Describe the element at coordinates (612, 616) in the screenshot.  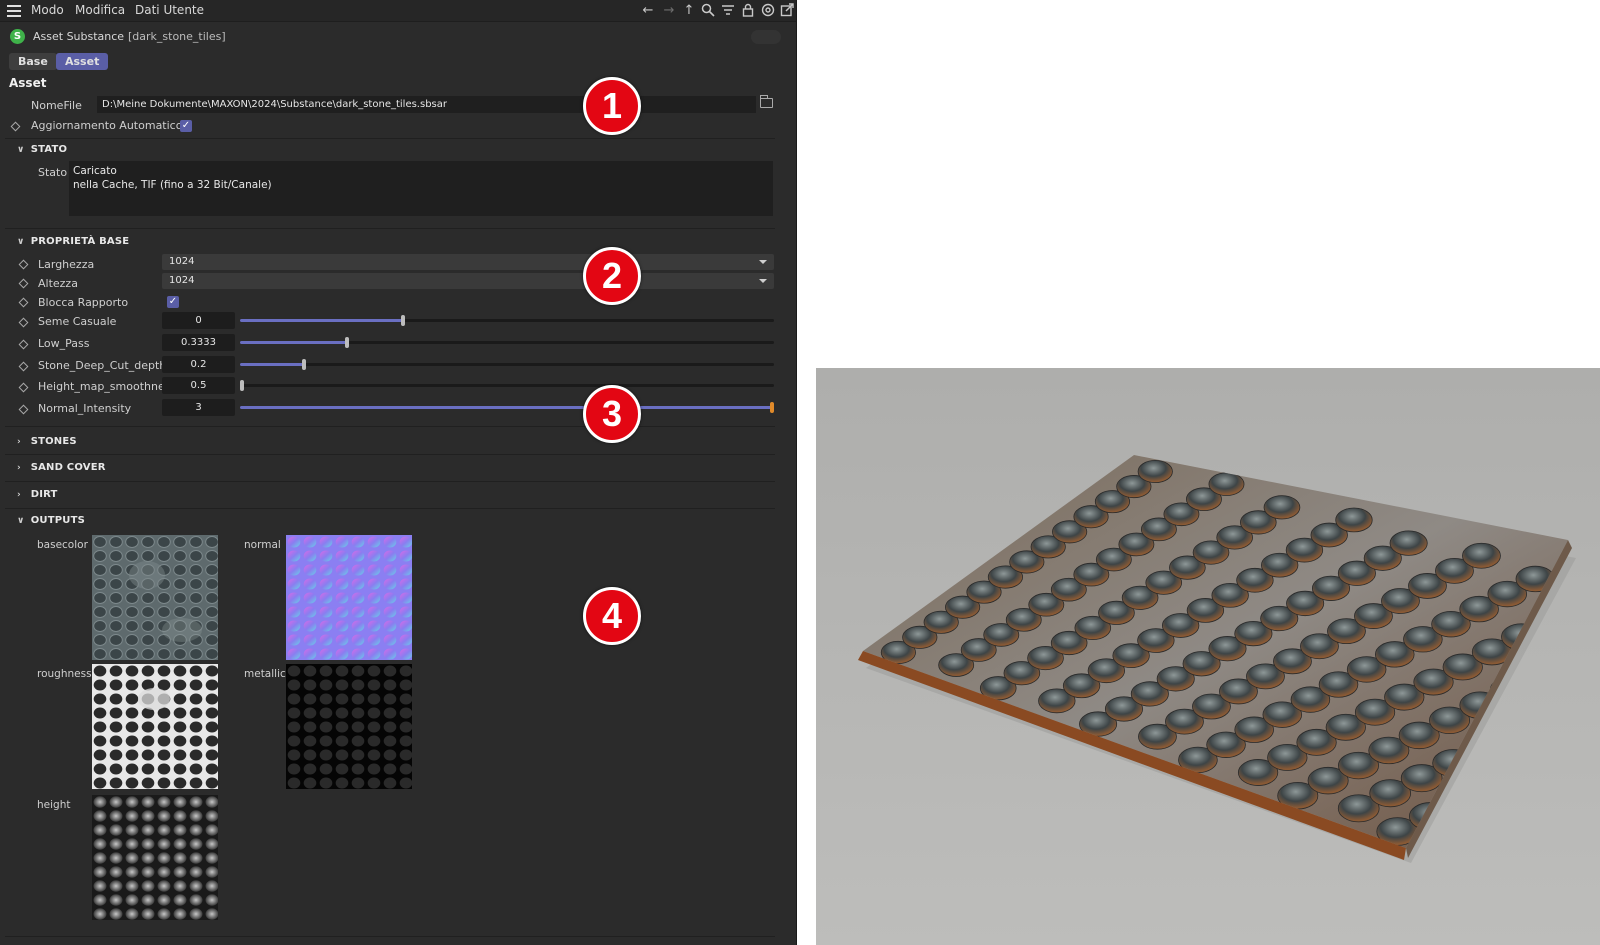
I see `callout-4: 4` at that location.